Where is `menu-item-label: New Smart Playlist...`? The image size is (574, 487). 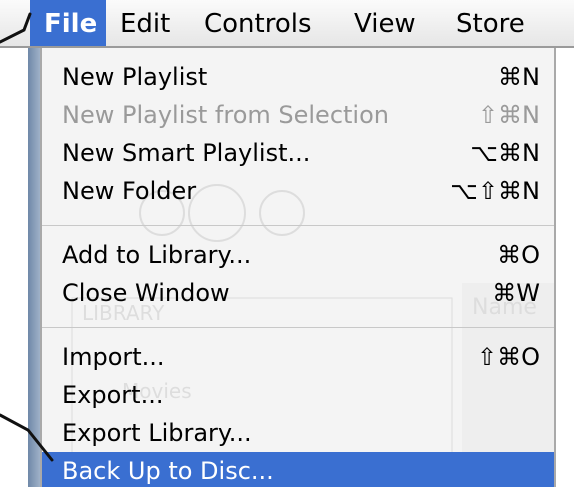 menu-item-label: New Smart Playlist... is located at coordinates (186, 153).